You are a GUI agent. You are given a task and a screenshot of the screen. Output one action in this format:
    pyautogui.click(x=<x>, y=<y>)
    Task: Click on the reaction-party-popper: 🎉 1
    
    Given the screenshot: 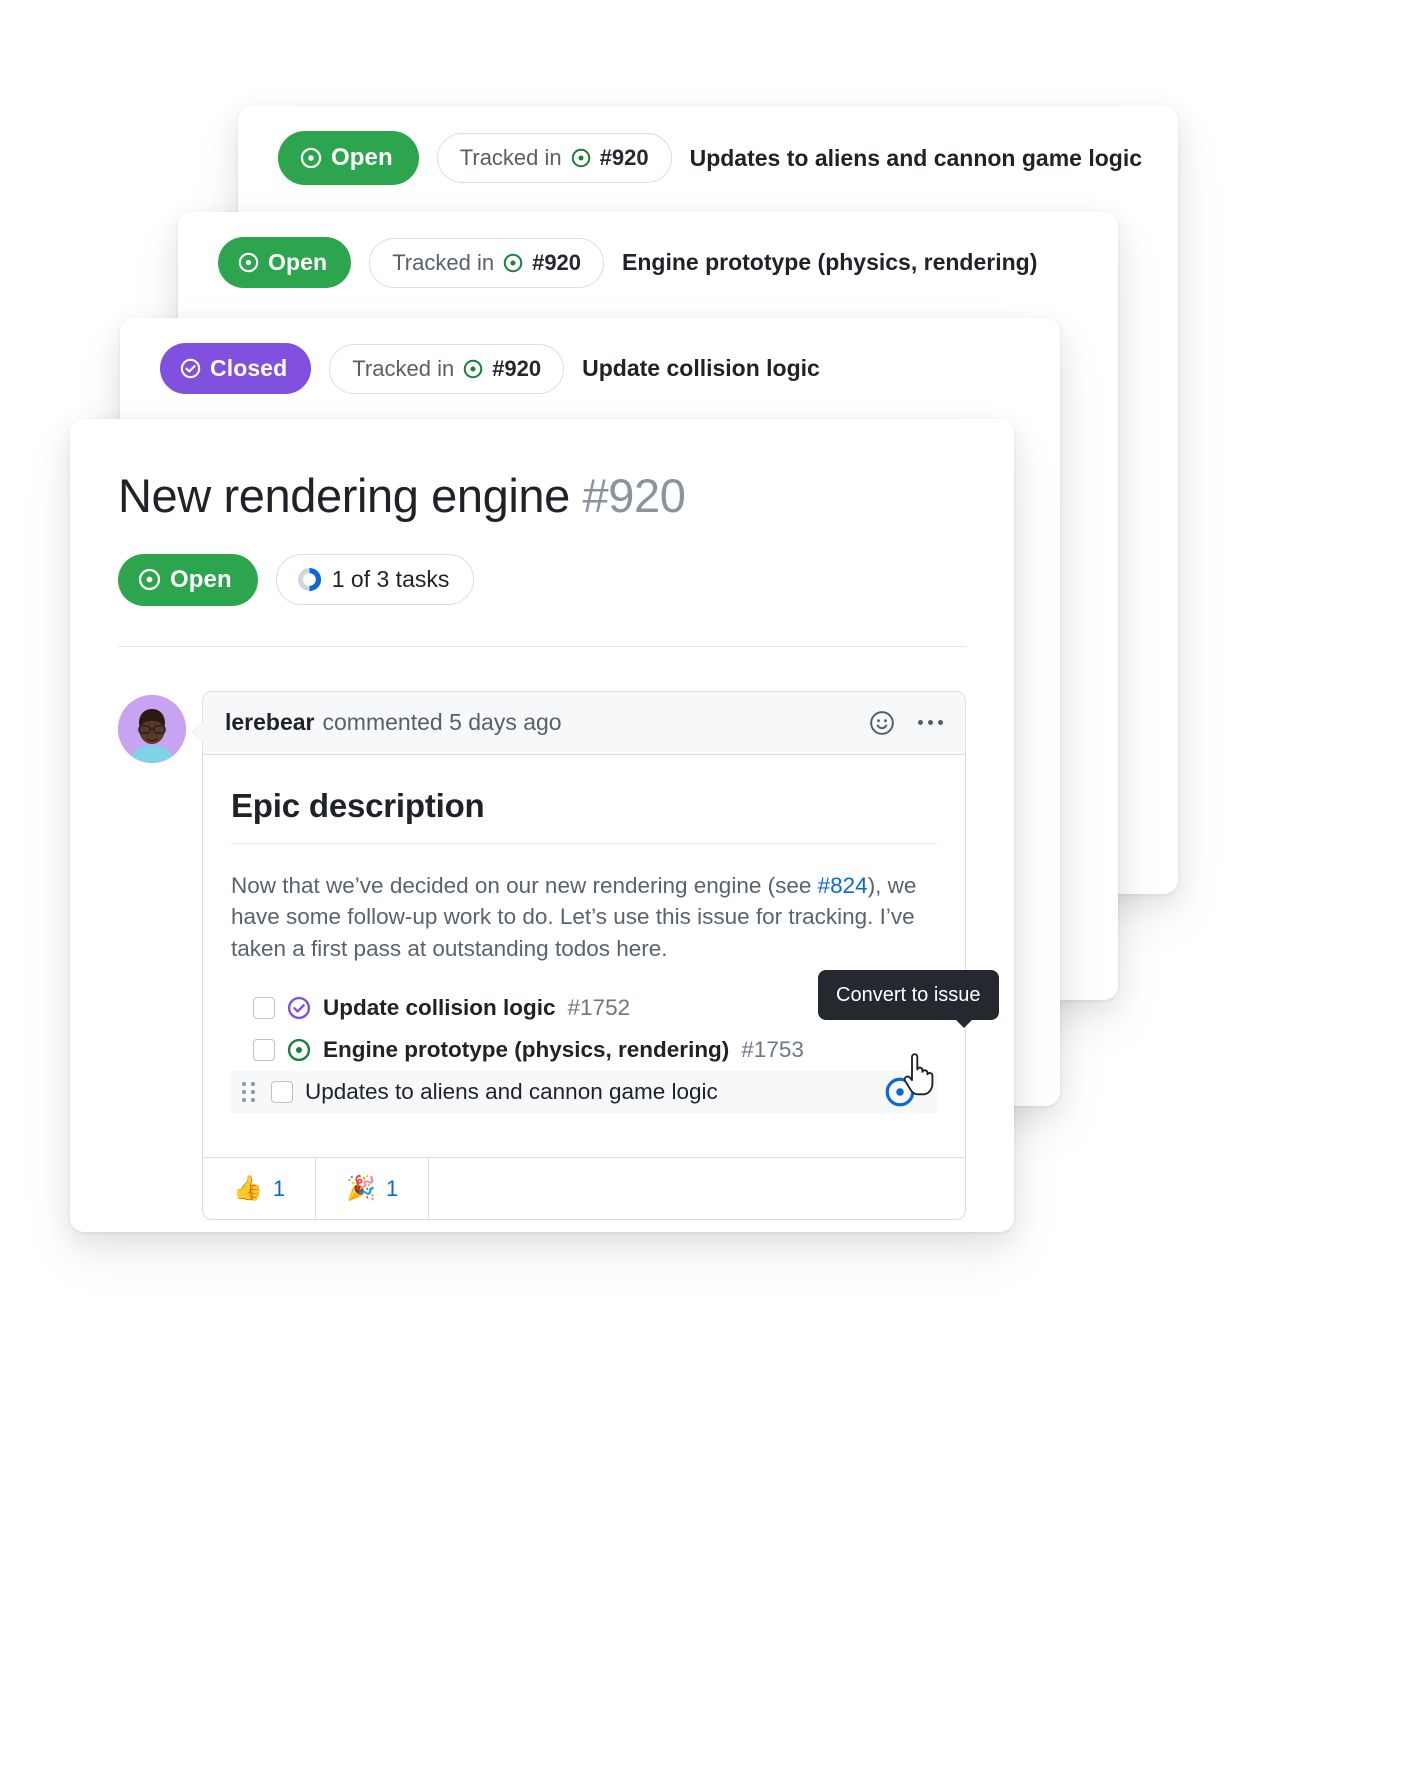 What is the action you would take?
    pyautogui.click(x=373, y=1189)
    